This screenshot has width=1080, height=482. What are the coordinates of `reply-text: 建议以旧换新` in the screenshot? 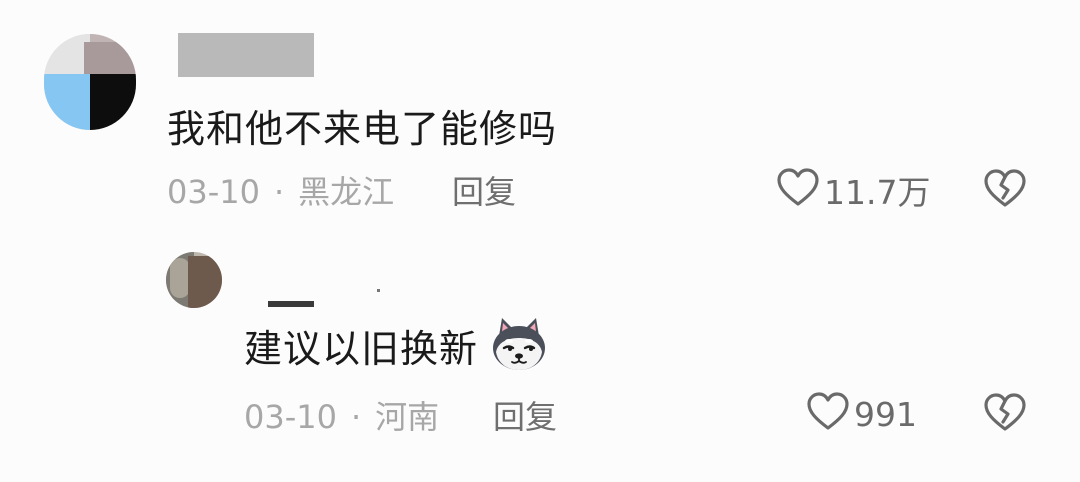 It's located at (361, 349).